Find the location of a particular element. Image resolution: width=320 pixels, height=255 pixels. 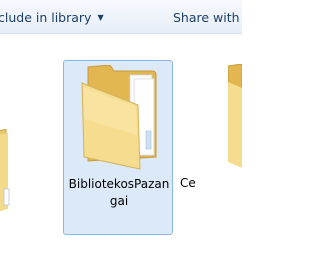

dropdown-arrow-icon: ▼ is located at coordinates (100, 17).